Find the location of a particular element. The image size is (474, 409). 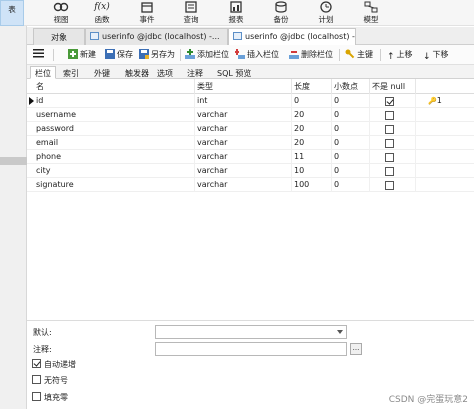

subtab-fields: 栏位 is located at coordinates (43, 72).